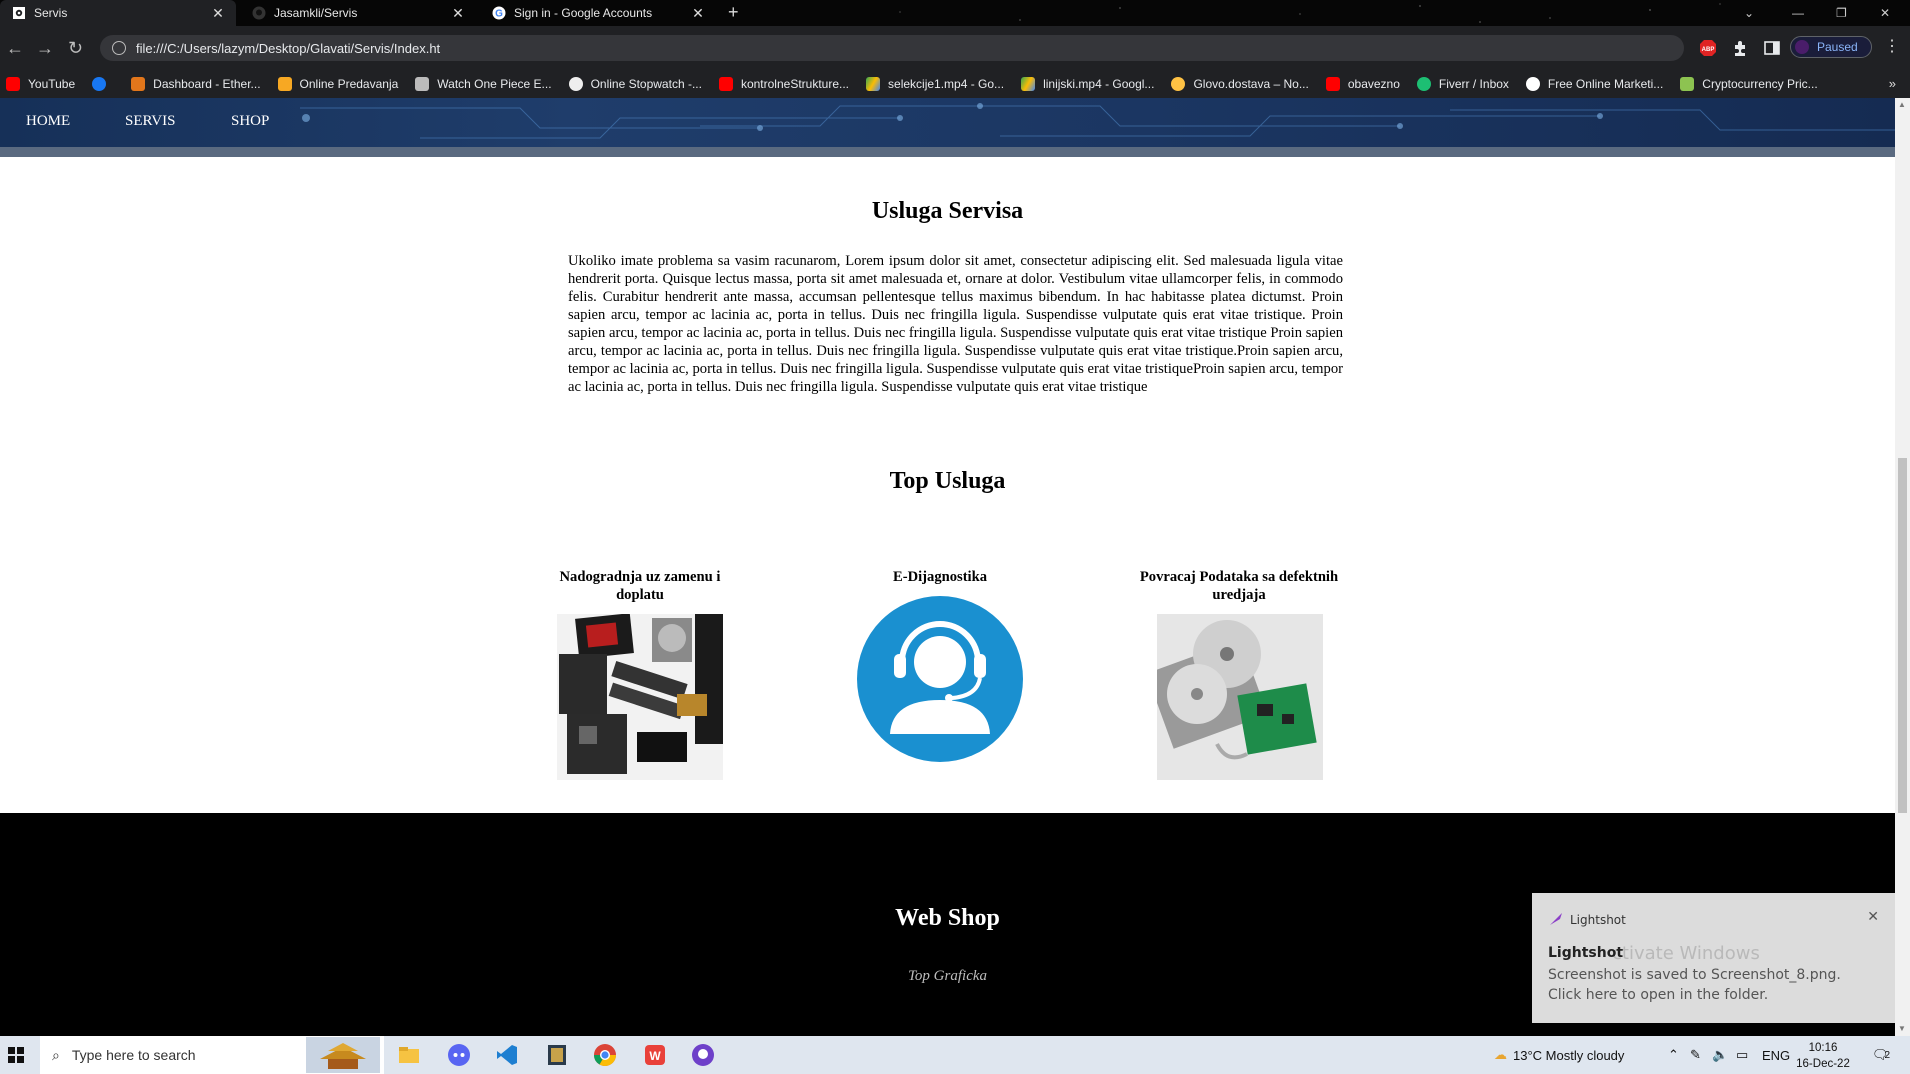 This screenshot has height=1074, width=1910. Describe the element at coordinates (1902, 104) in the screenshot. I see `scroll-up-icon: ▲` at that location.